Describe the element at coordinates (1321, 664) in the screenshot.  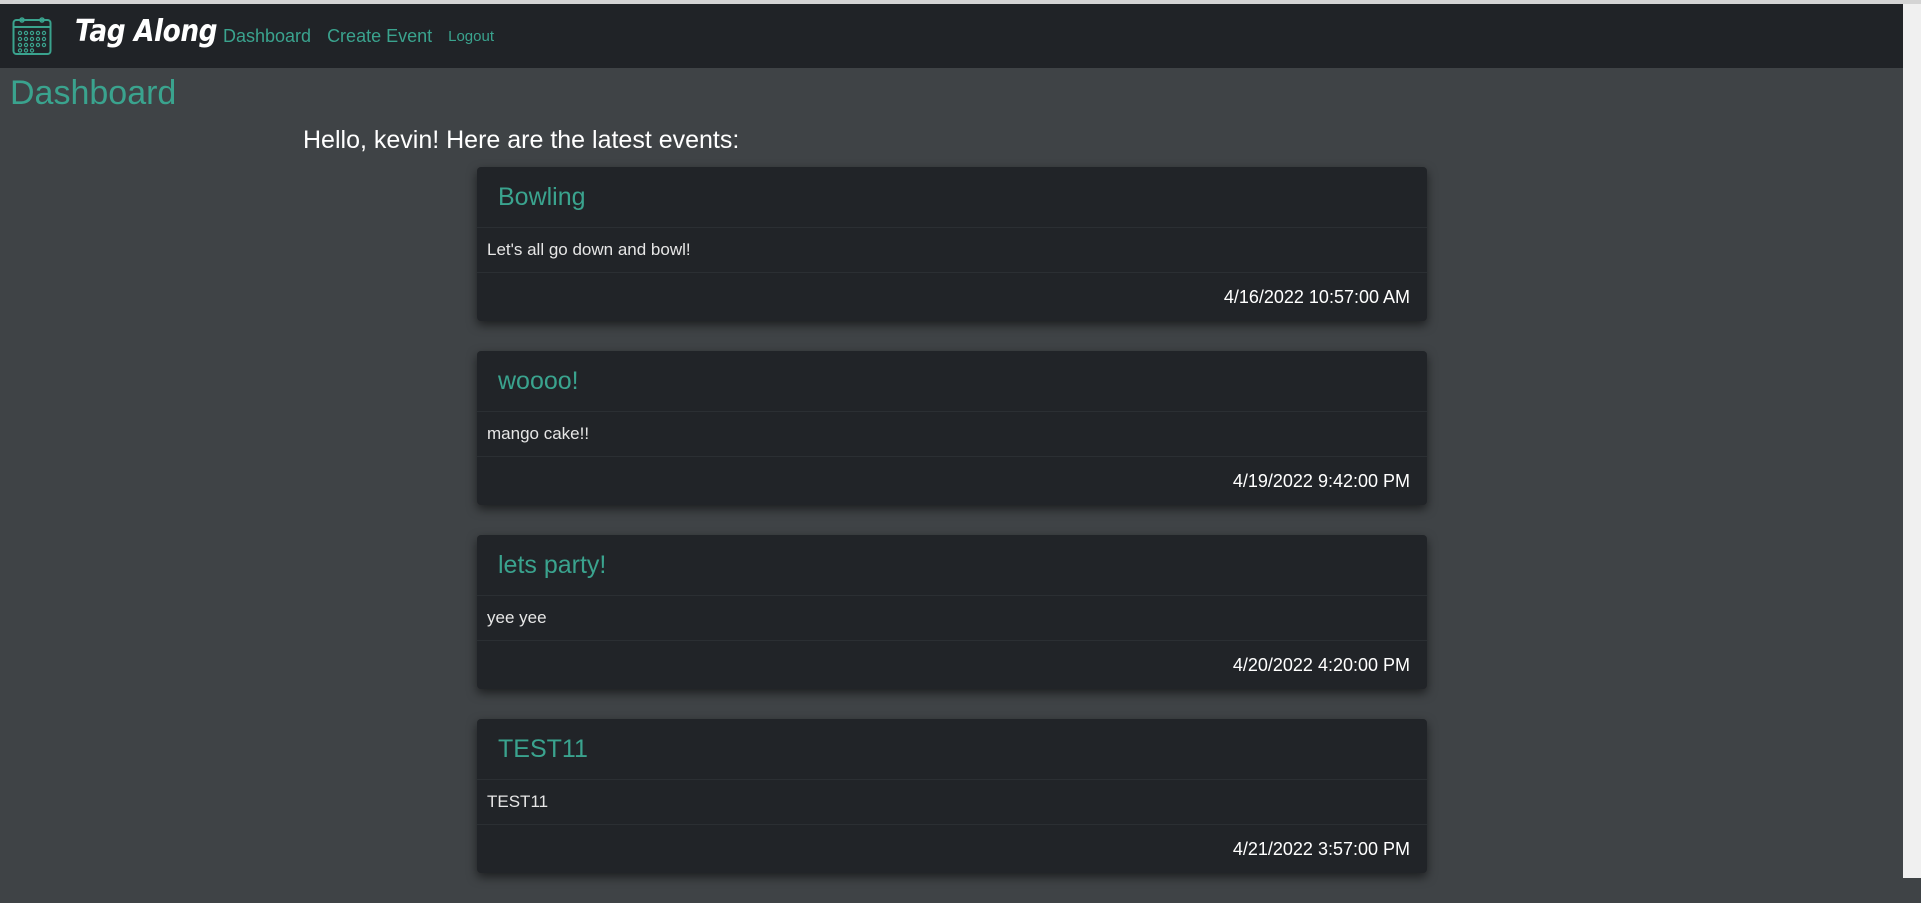
I see `event-date: 4/20/2022 4:20:00 PM` at that location.